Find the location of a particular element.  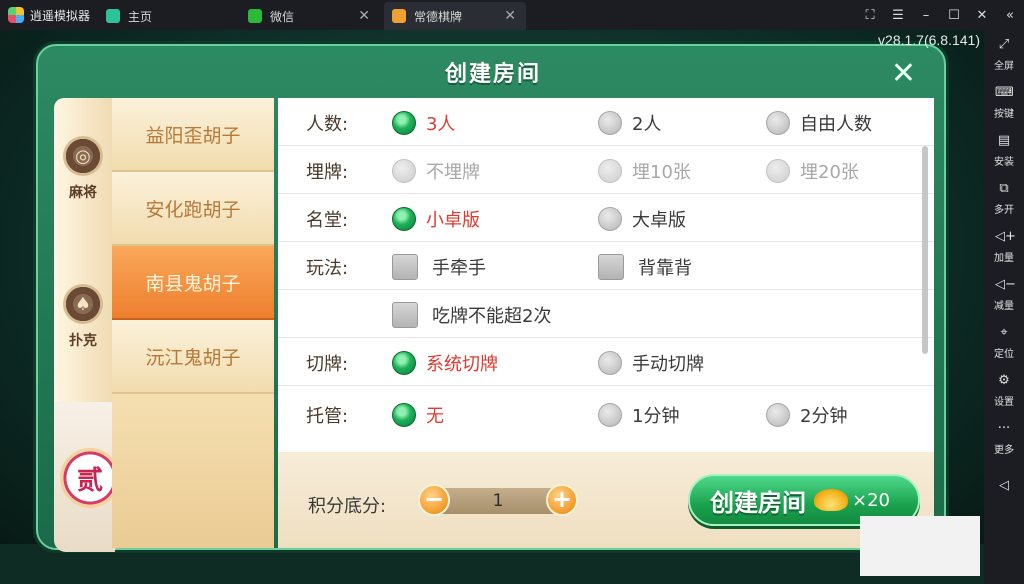

auto-1min-radio: 1分钟 is located at coordinates (638, 415).